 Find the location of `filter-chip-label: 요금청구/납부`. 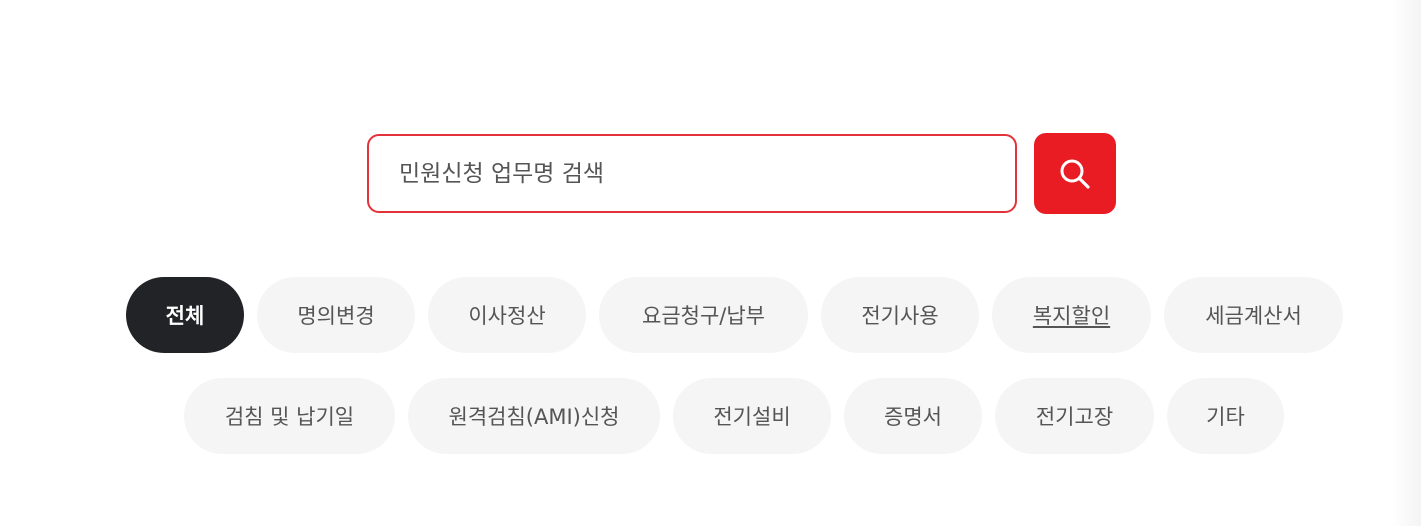

filter-chip-label: 요금청구/납부 is located at coordinates (703, 316).